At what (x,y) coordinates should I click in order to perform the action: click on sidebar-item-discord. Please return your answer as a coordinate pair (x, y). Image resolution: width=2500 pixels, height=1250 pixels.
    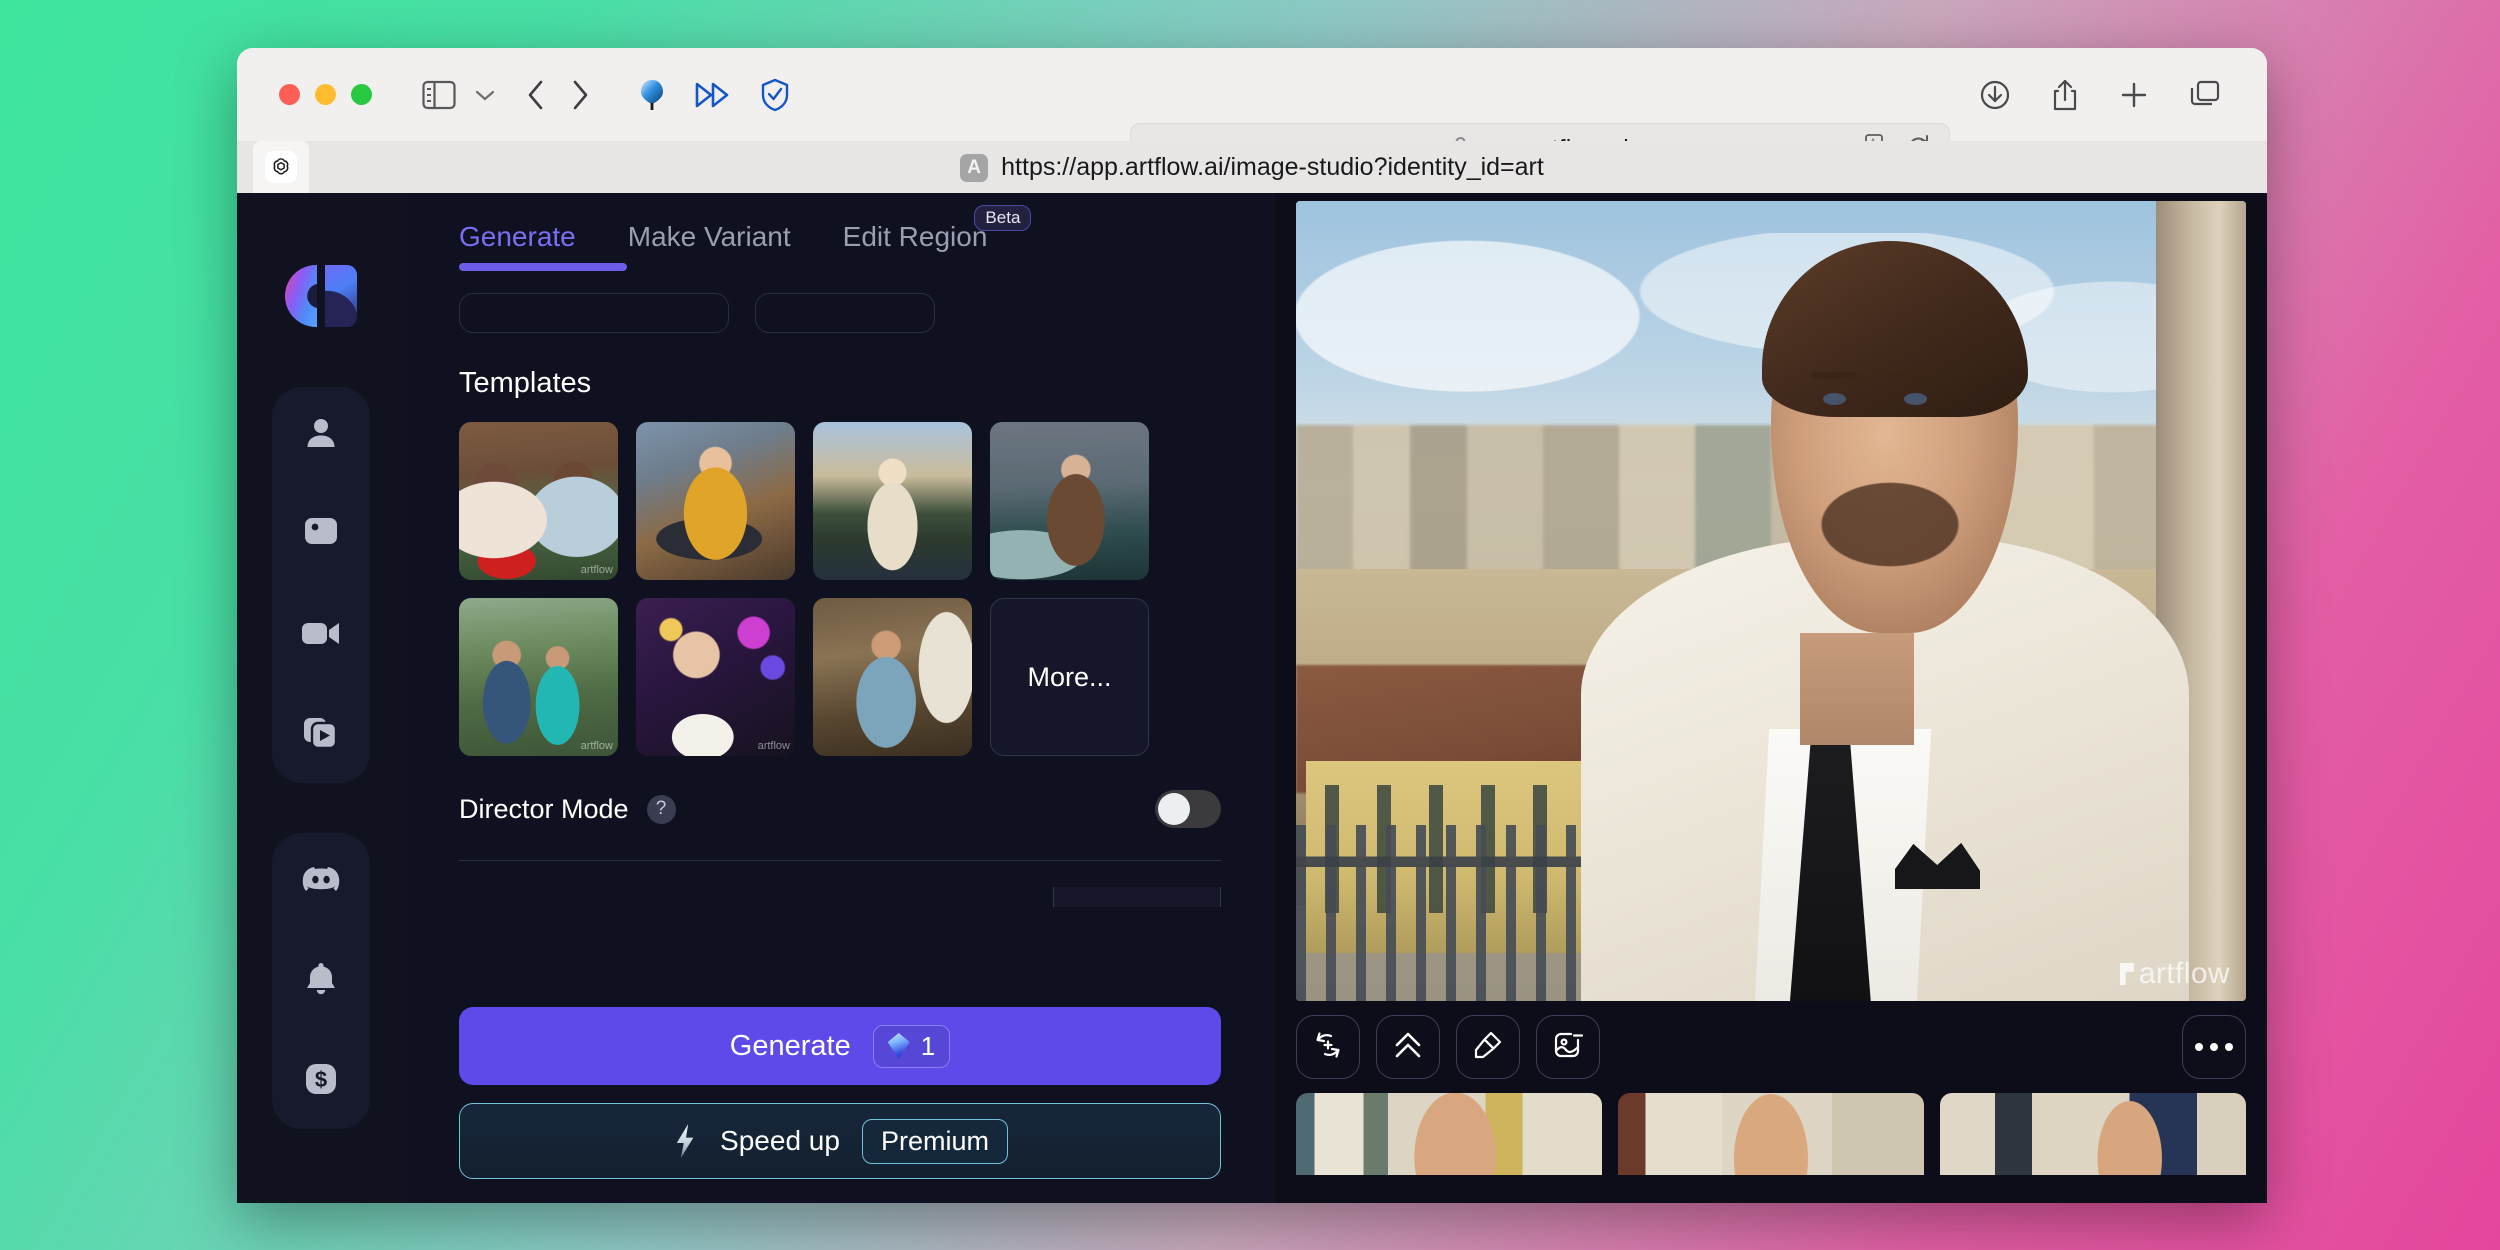
    Looking at the image, I should click on (321, 881).